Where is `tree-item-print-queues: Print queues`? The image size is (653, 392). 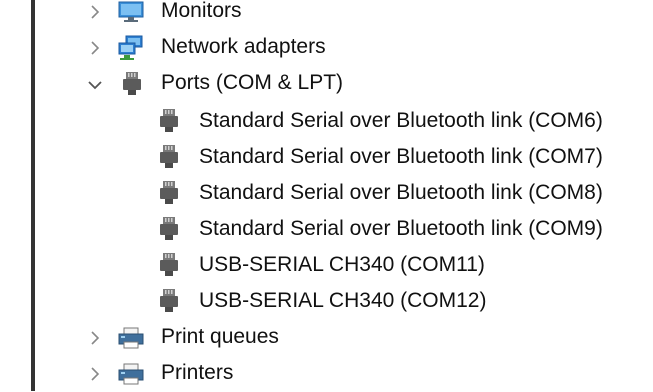 tree-item-print-queues: Print queues is located at coordinates (326, 338).